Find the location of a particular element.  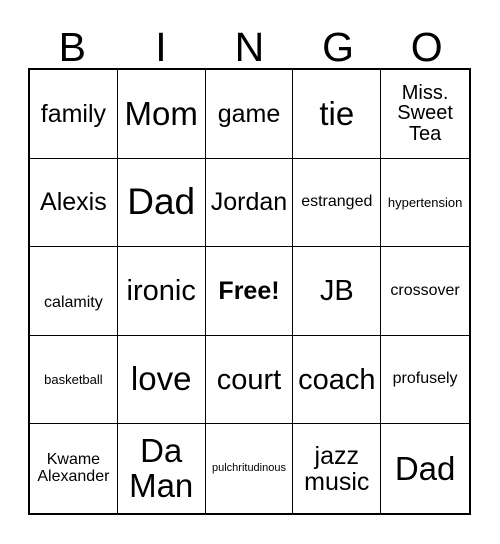

bingo-cell-label: Jordan is located at coordinates (249, 202).